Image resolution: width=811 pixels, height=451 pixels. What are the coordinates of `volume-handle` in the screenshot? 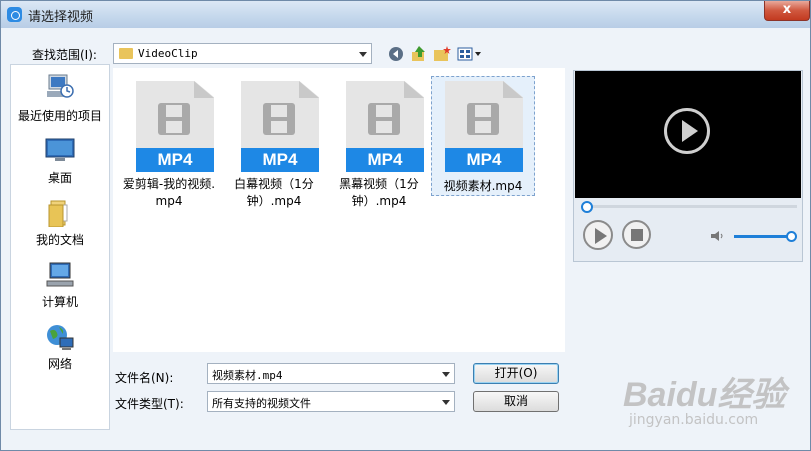 It's located at (791, 236).